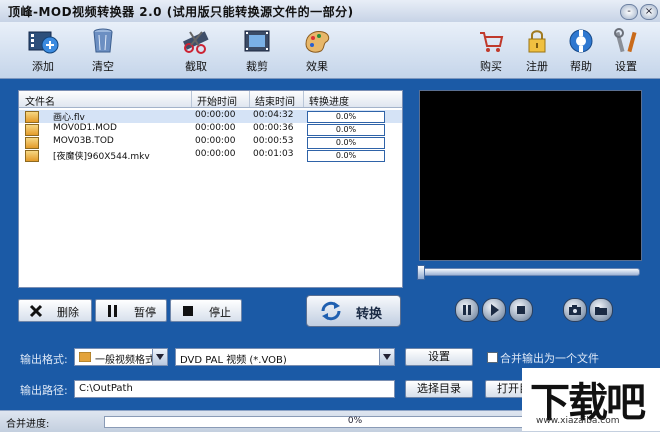 Image resolution: width=660 pixels, height=432 pixels. Describe the element at coordinates (625, 40) in the screenshot. I see `tools-icon` at that location.